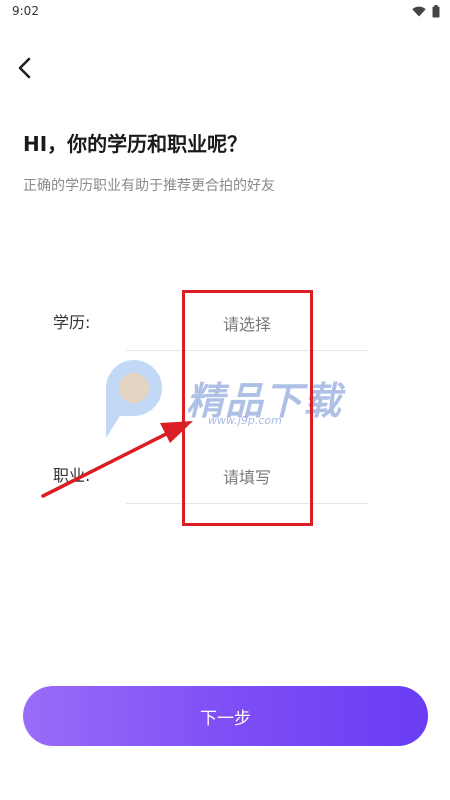 Image resolution: width=450 pixels, height=800 pixels. I want to click on occupation-row: 职业: 请填写, so click(225, 476).